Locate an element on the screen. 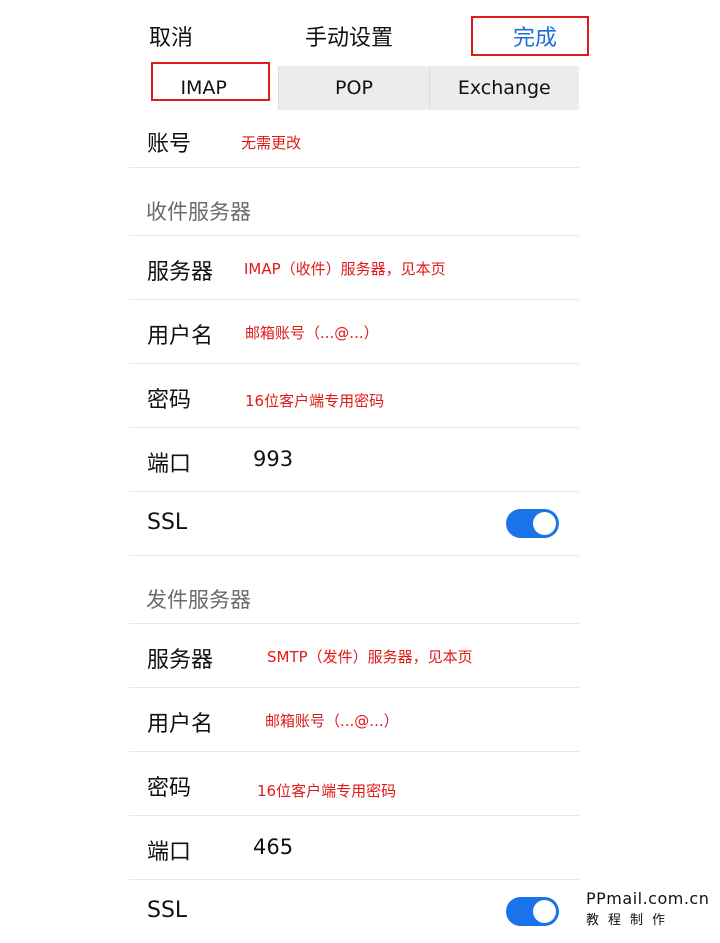 The height and width of the screenshot is (943, 720). account-row: 账号 无需更改 is located at coordinates (354, 139).